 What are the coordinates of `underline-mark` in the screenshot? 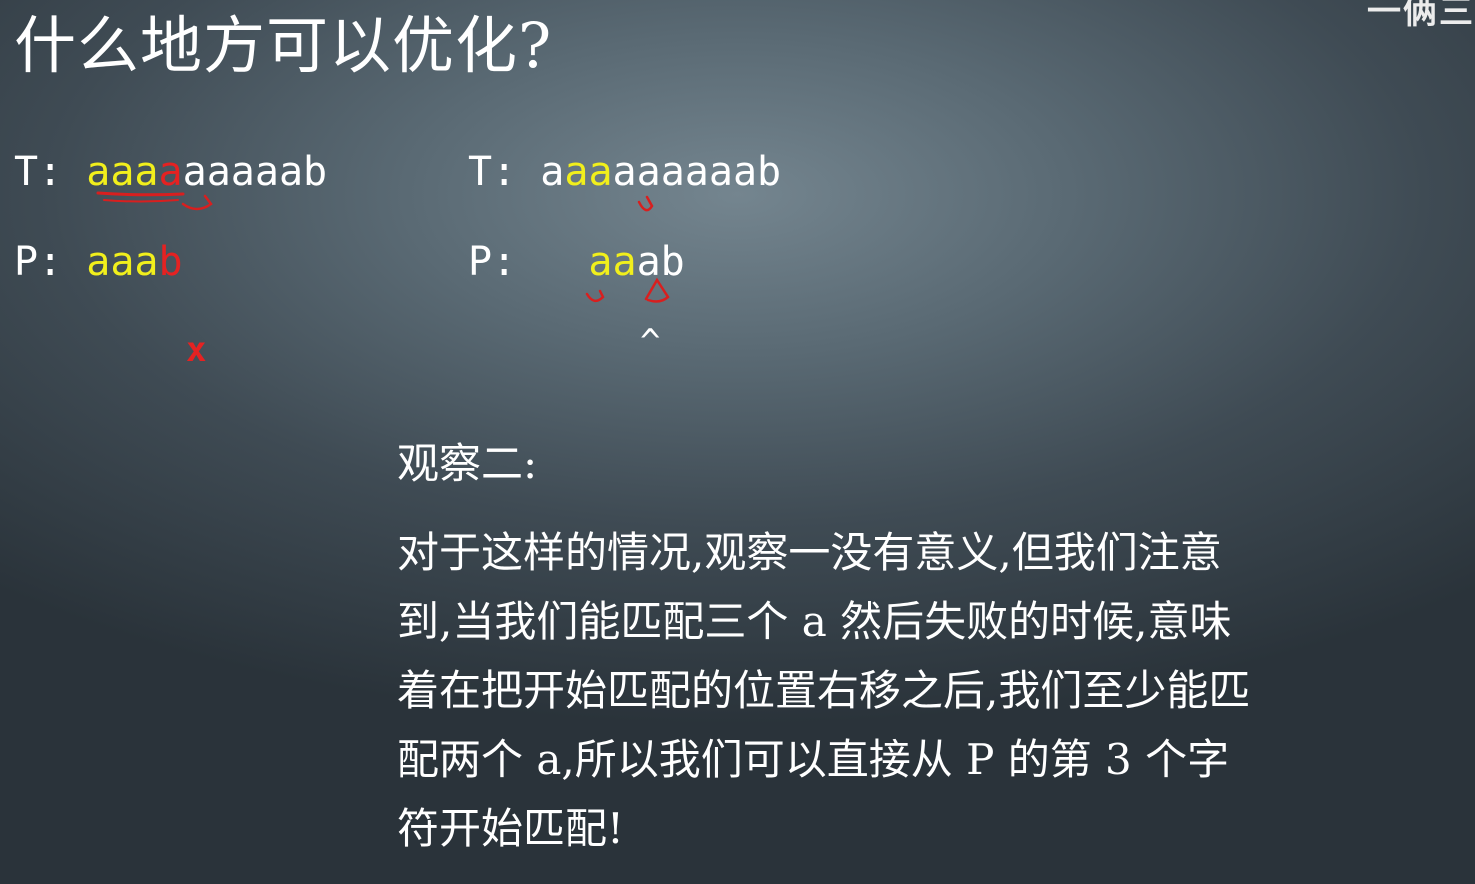 It's located at (140, 194).